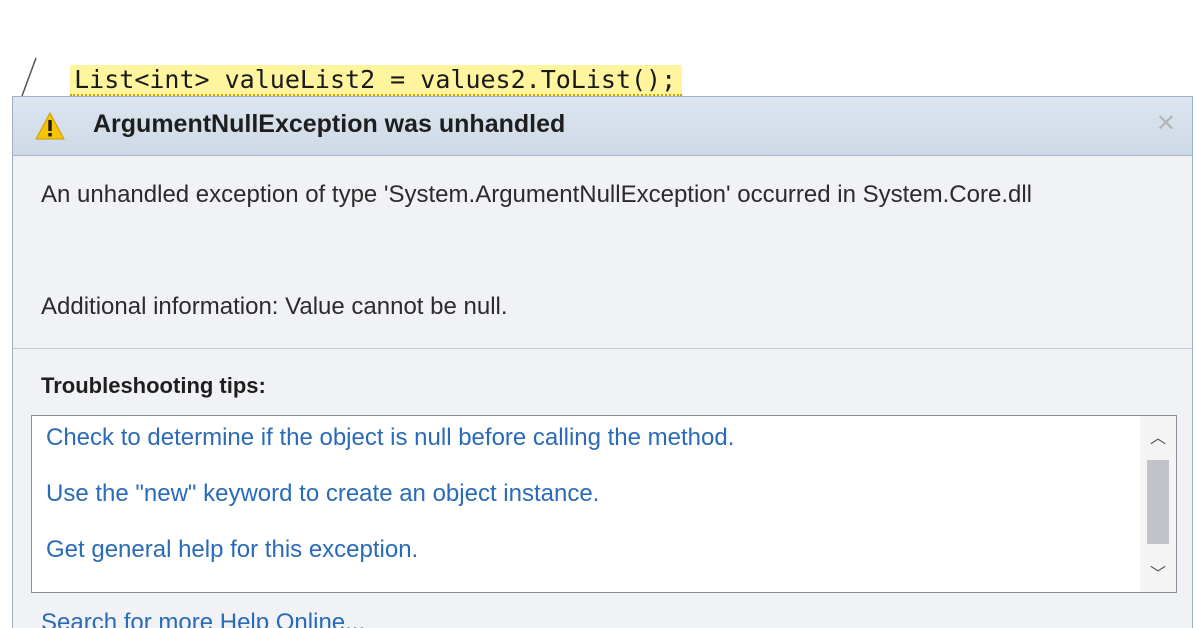 Image resolution: width=1197 pixels, height=628 pixels. Describe the element at coordinates (29, 77) in the screenshot. I see `callout-connector-line` at that location.